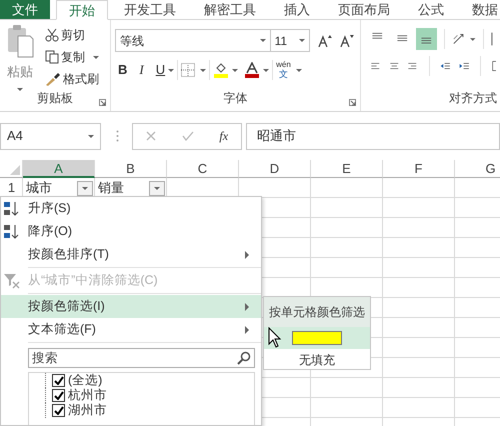 The height and width of the screenshot is (426, 500). I want to click on format-painter-button: 格式刷, so click(81, 79).